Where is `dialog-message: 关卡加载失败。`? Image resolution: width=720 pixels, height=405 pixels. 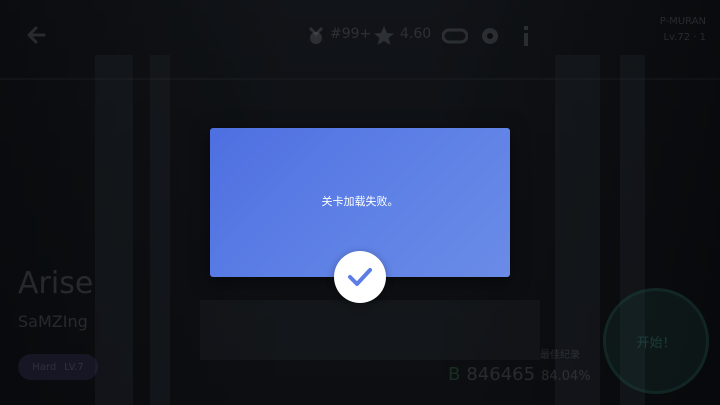
dialog-message: 关卡加载失败。 is located at coordinates (360, 201).